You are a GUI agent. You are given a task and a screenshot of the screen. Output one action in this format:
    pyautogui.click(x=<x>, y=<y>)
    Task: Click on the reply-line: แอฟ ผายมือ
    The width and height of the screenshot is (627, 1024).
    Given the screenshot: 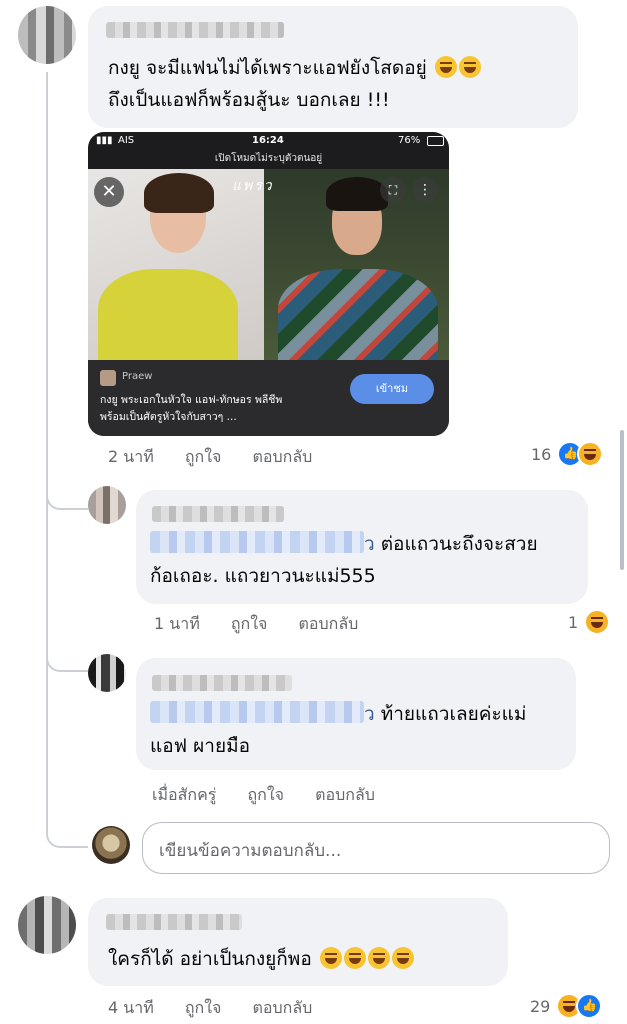 What is the action you would take?
    pyautogui.click(x=200, y=746)
    